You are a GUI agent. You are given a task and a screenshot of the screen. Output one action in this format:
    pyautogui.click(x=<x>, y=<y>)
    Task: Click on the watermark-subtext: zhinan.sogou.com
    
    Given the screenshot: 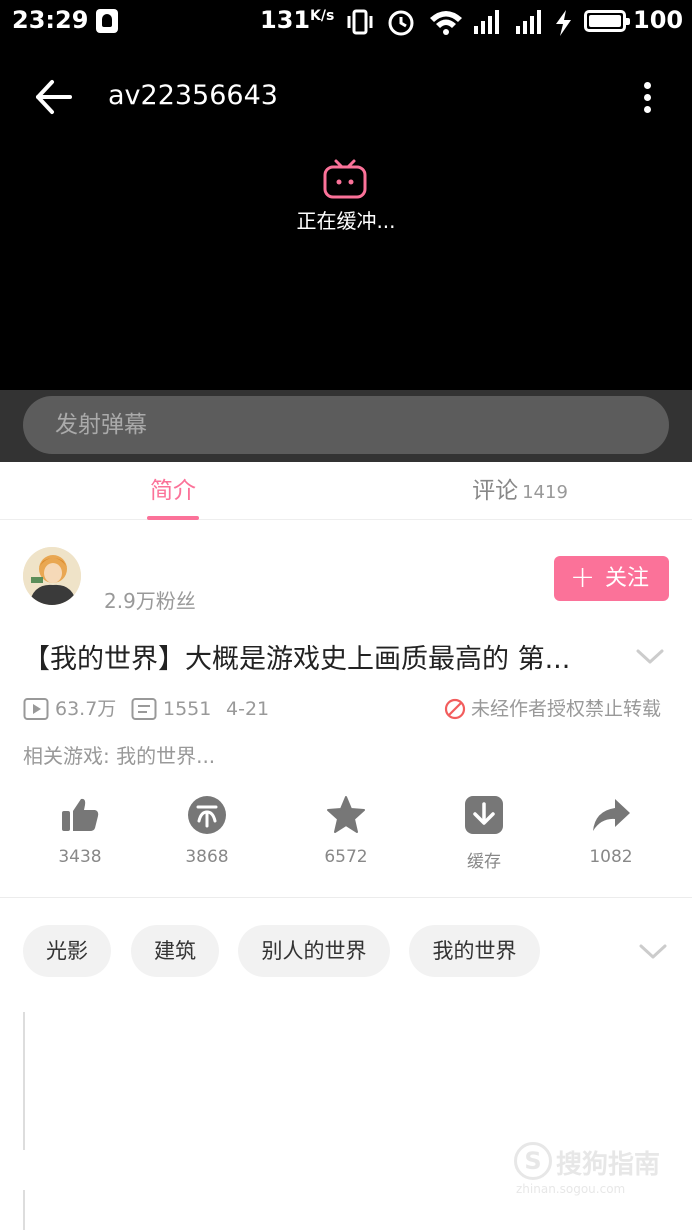 What is the action you would take?
    pyautogui.click(x=571, y=1189)
    